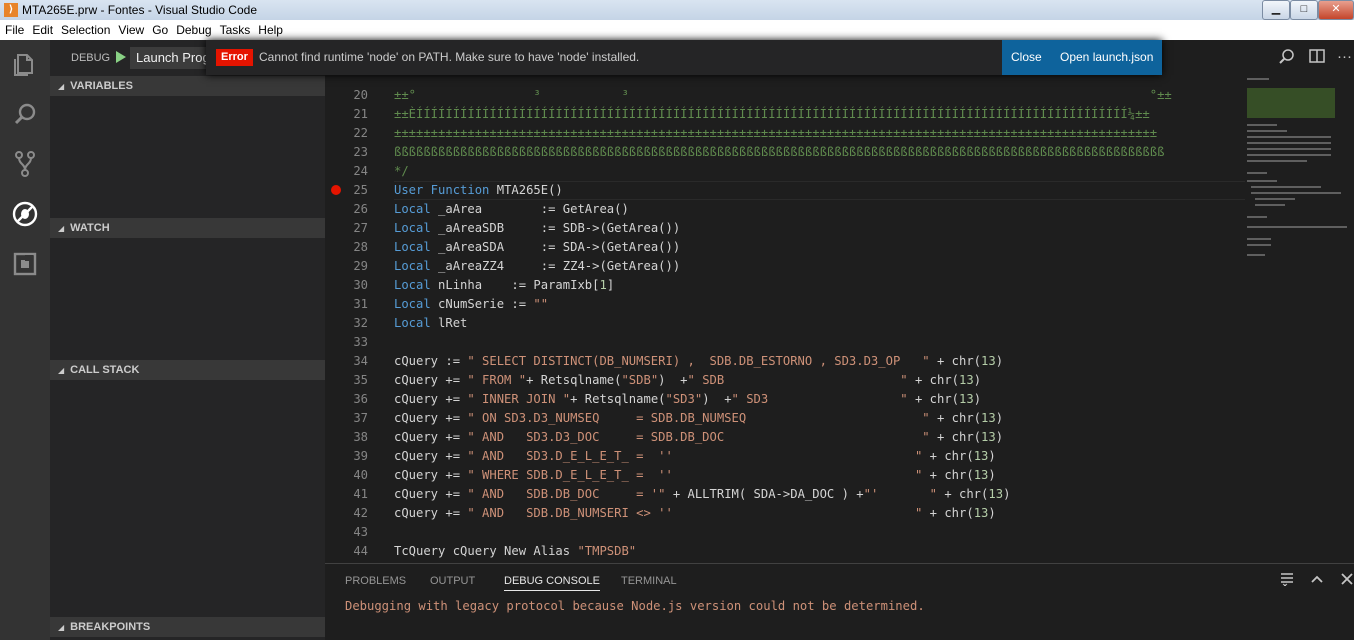 Image resolution: width=1354 pixels, height=640 pixels. I want to click on code-line: 30 Local nLinha := ParamIxb[1], so click(785, 285).